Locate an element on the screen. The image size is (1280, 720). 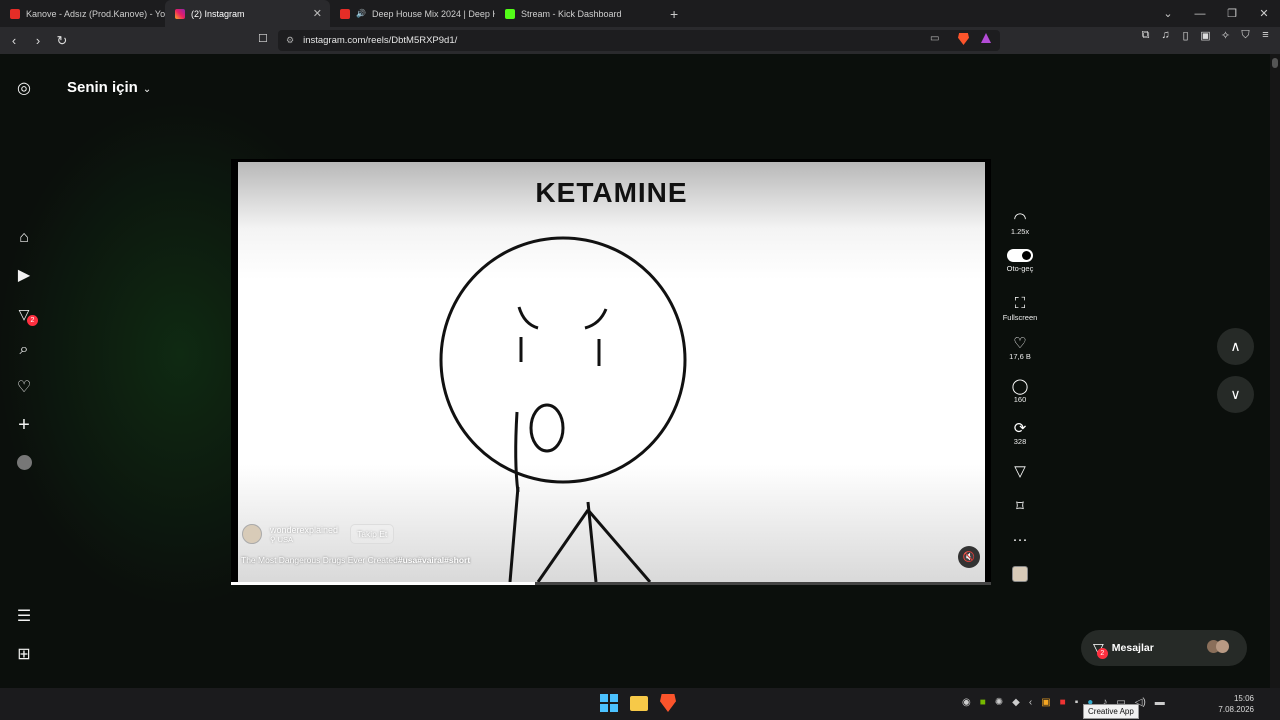
creative-app-icon: ▣ is located at coordinates (1045, 702).